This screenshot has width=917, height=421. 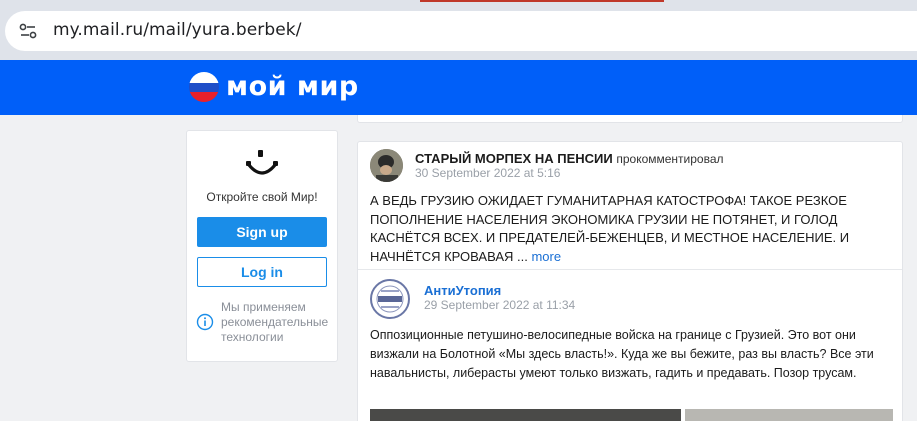 What do you see at coordinates (262, 272) in the screenshot?
I see `login-button: Log in` at bounding box center [262, 272].